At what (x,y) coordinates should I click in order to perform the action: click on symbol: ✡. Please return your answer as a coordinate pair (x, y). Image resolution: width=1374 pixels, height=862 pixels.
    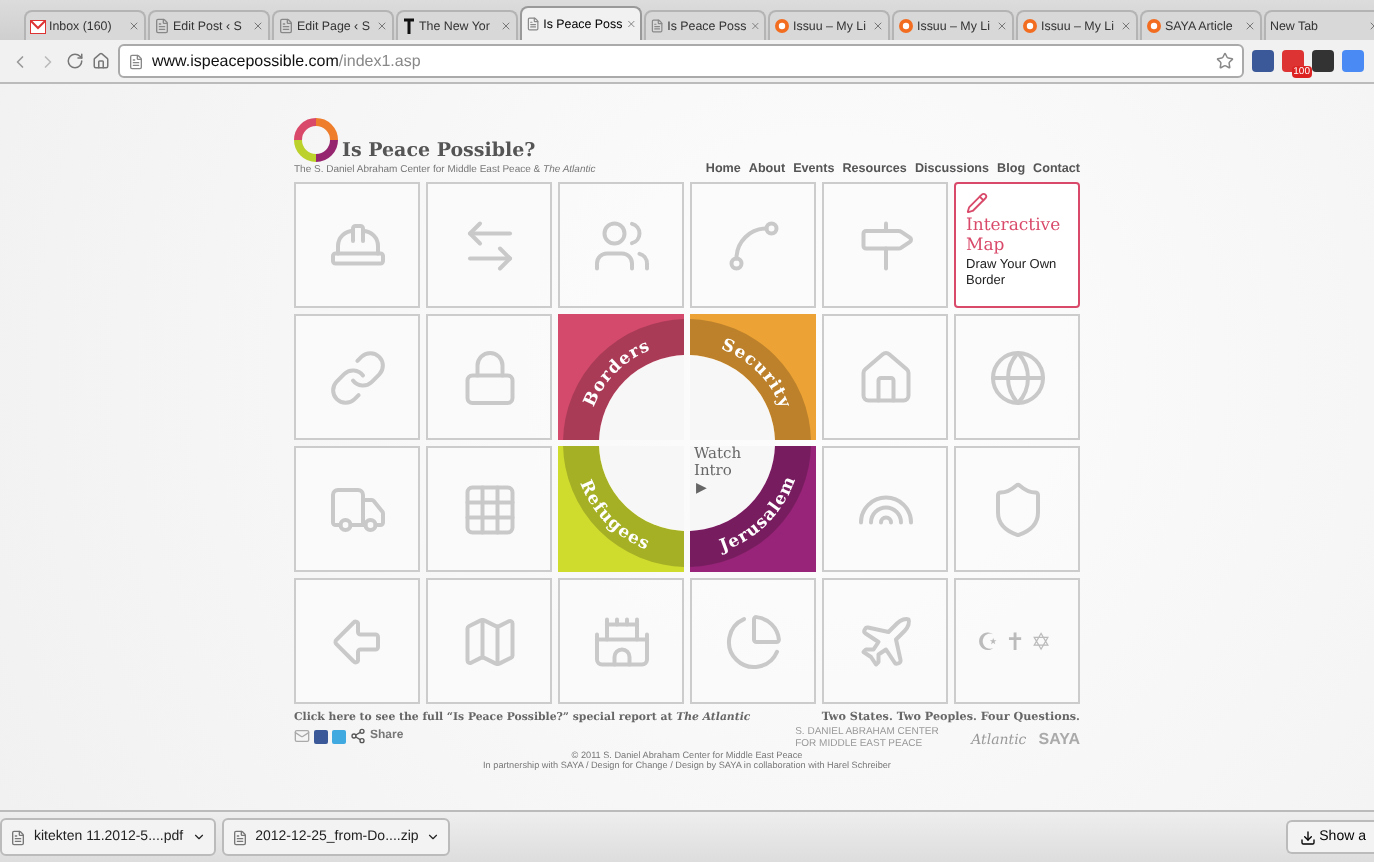
    Looking at the image, I should click on (1044, 641).